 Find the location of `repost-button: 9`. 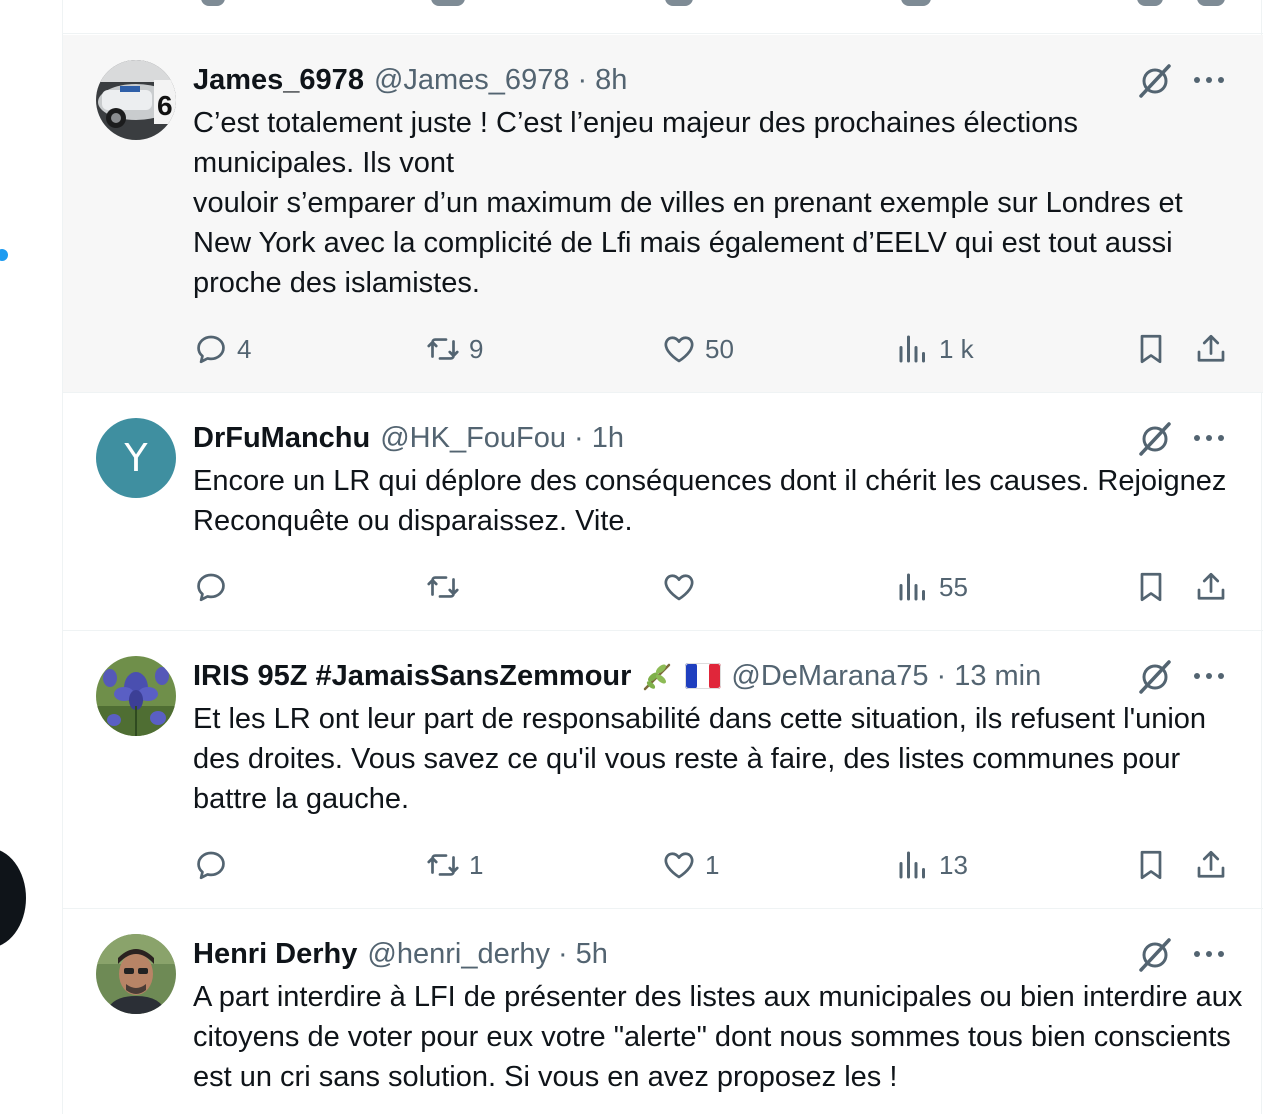

repost-button: 9 is located at coordinates (454, 349).